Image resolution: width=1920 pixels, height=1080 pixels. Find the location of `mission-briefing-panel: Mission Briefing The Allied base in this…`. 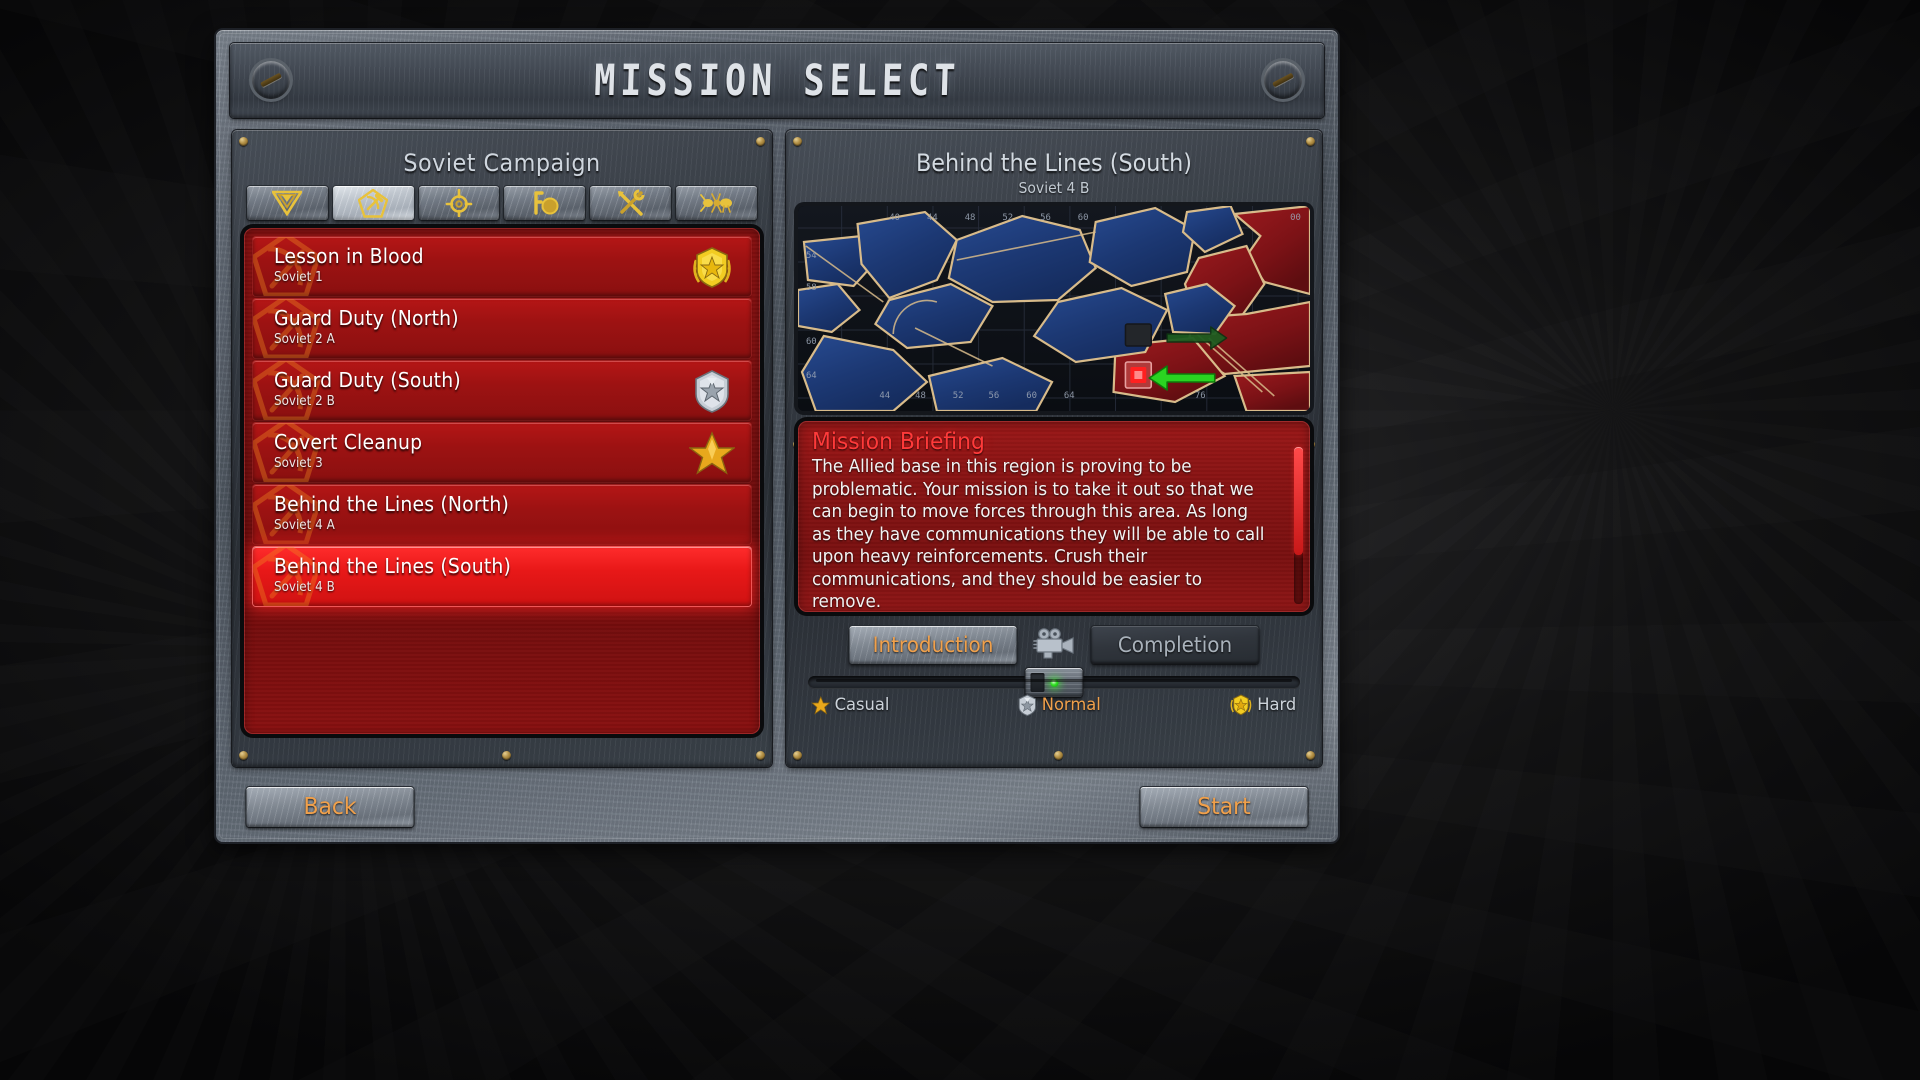

mission-briefing-panel: Mission Briefing The Allied base in this… is located at coordinates (1054, 516).